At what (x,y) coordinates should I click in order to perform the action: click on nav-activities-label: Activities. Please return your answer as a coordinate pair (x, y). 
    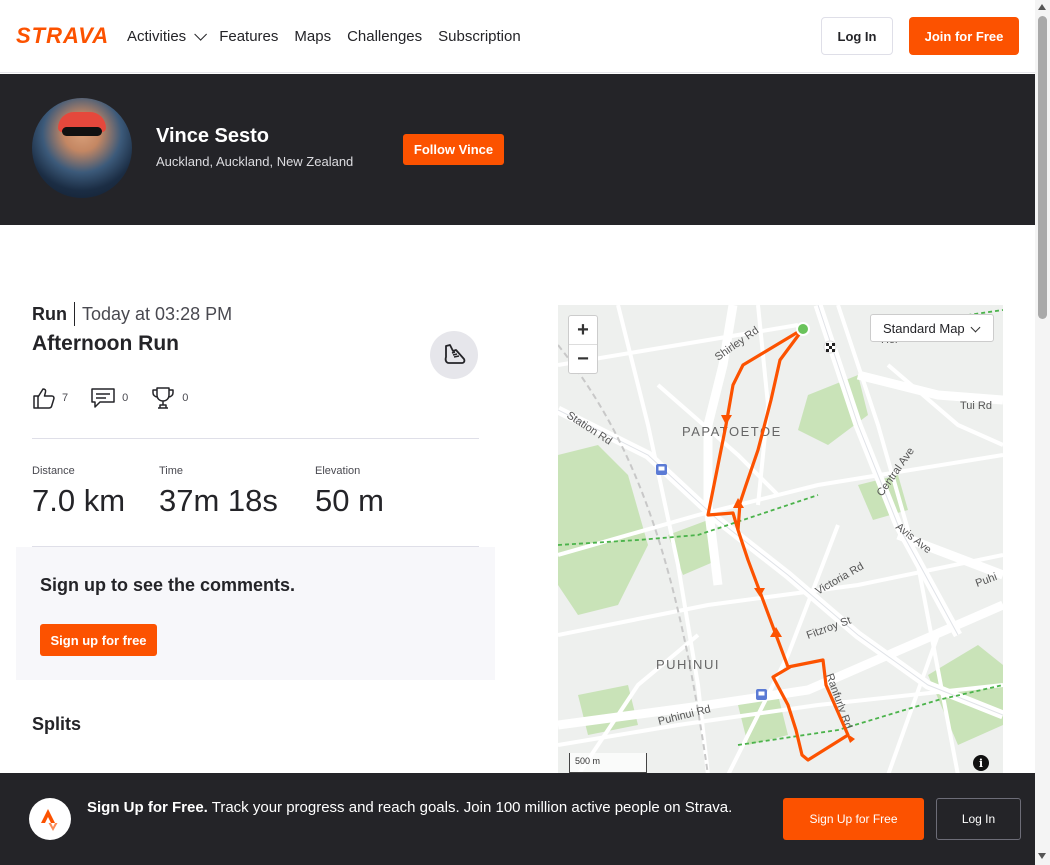
    Looking at the image, I should click on (157, 36).